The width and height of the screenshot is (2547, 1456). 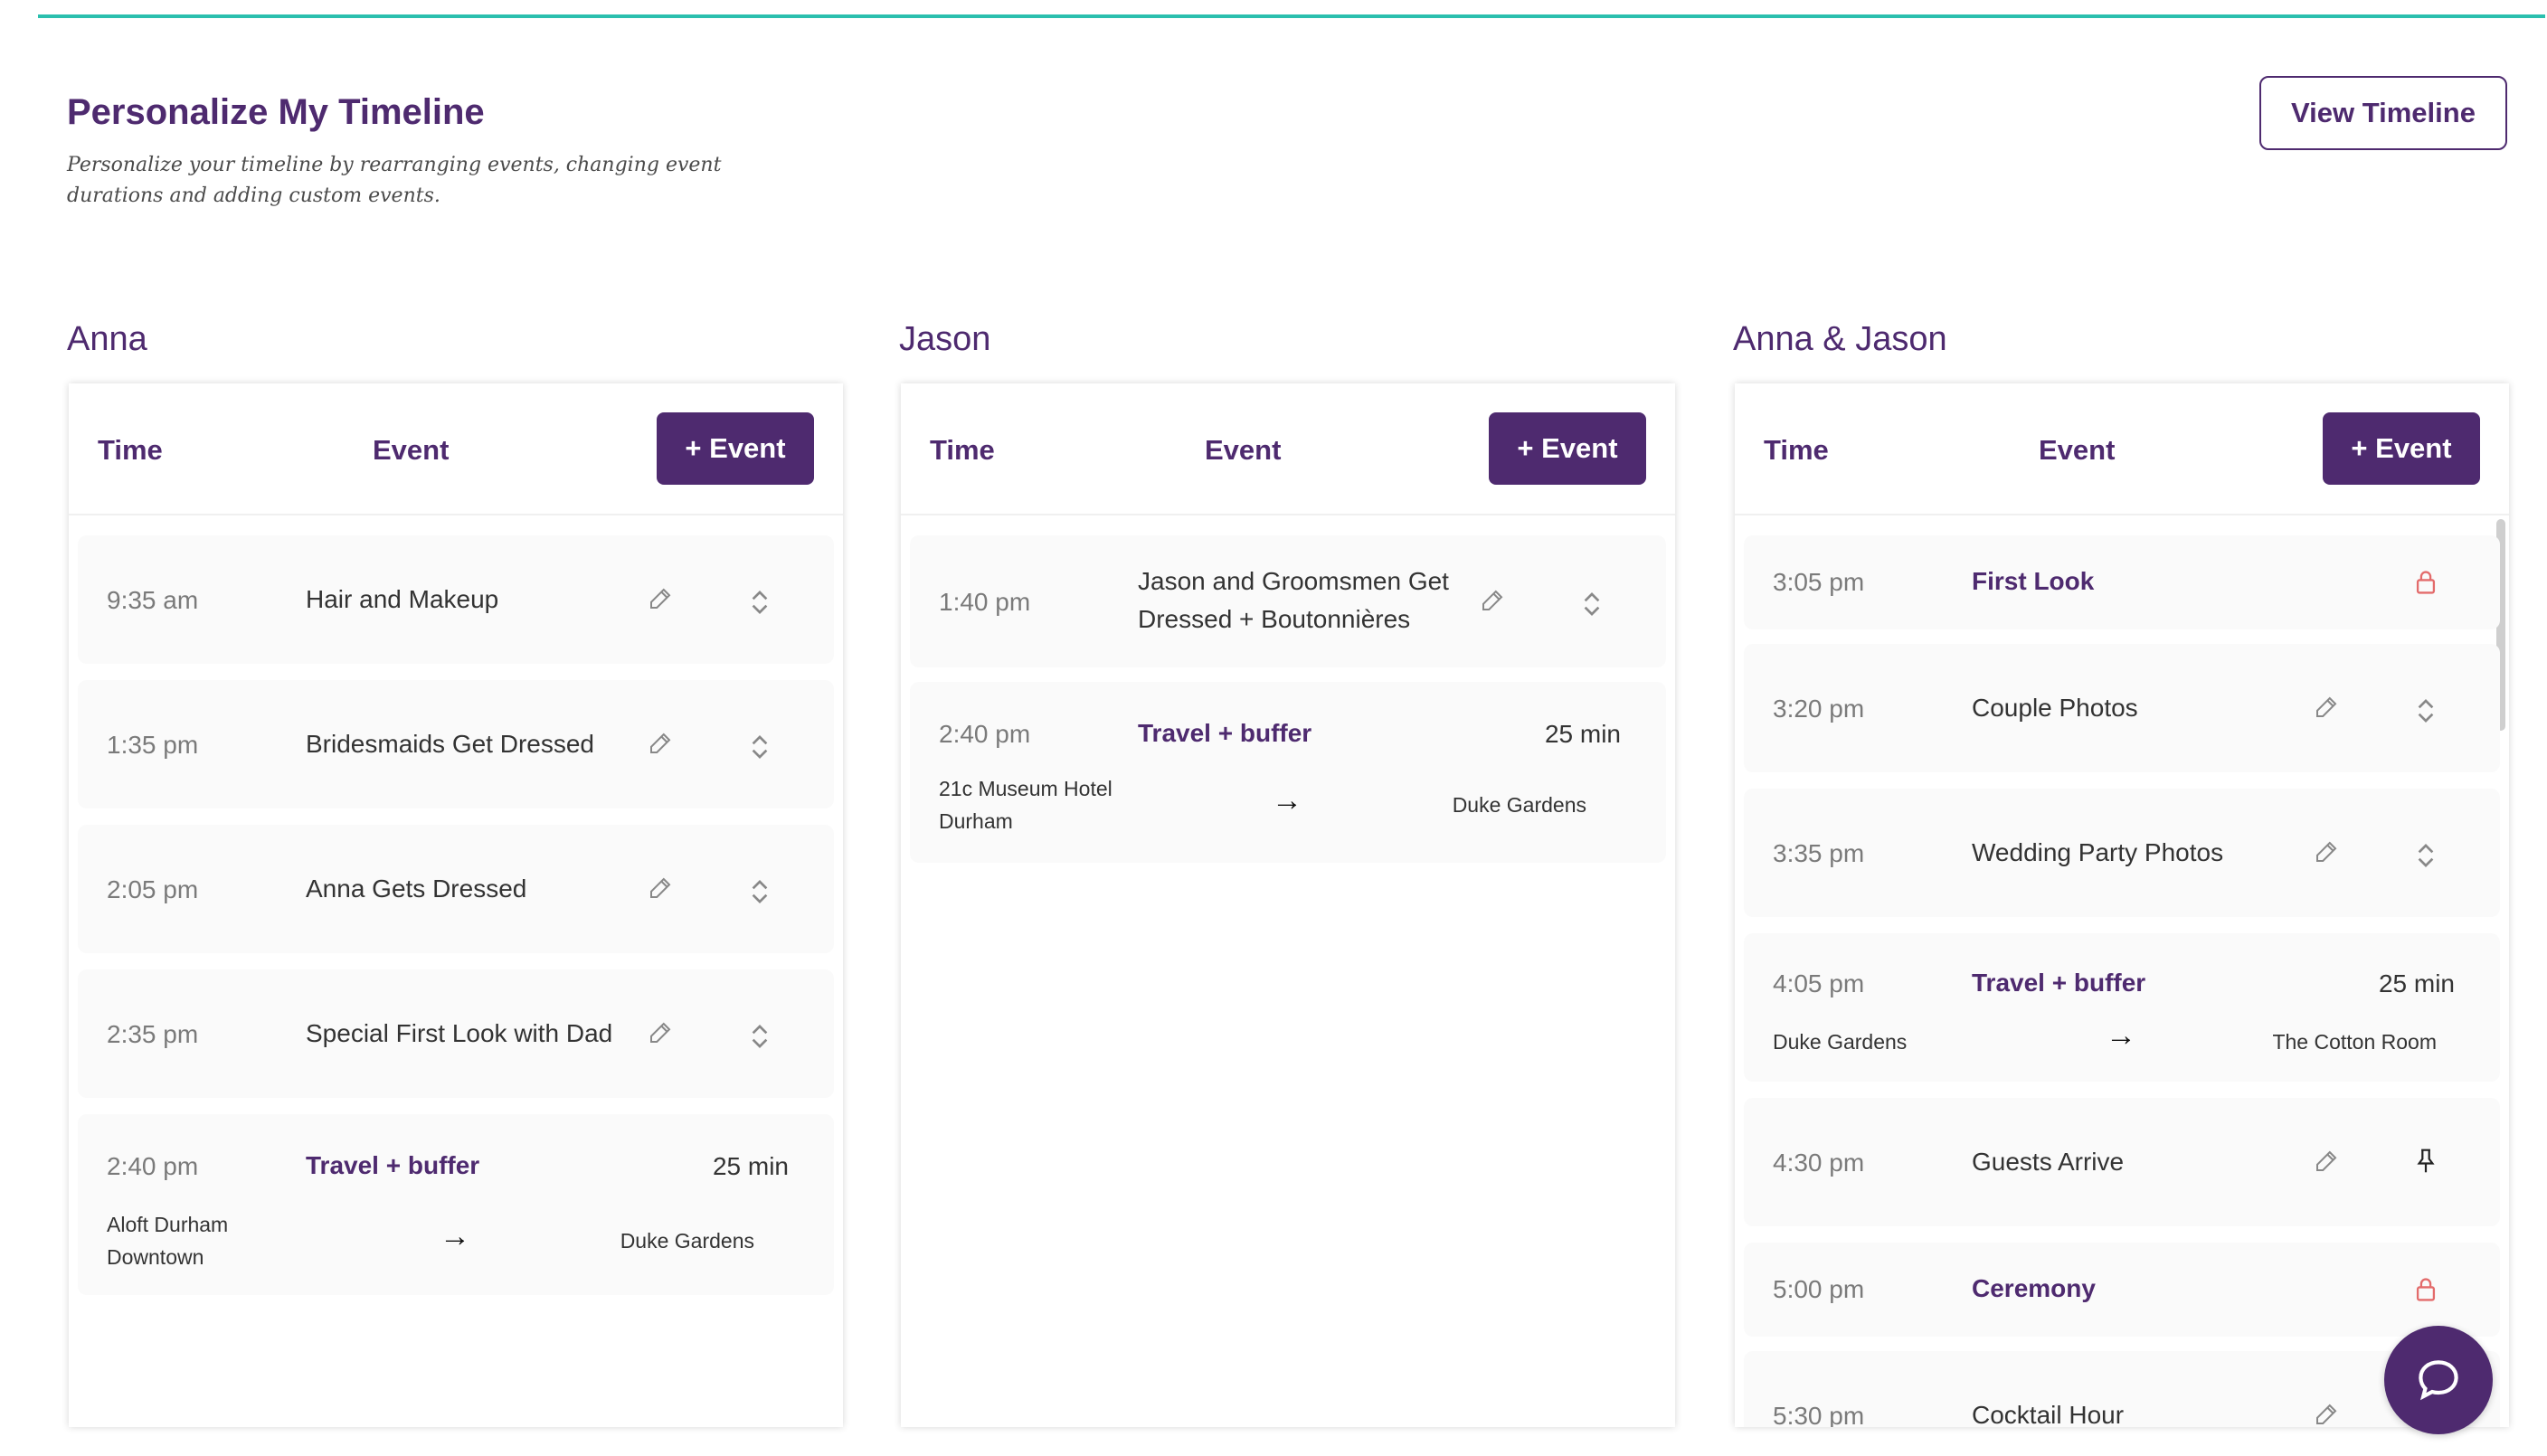 I want to click on row-event: Special First Look with Dad, so click(x=459, y=1033).